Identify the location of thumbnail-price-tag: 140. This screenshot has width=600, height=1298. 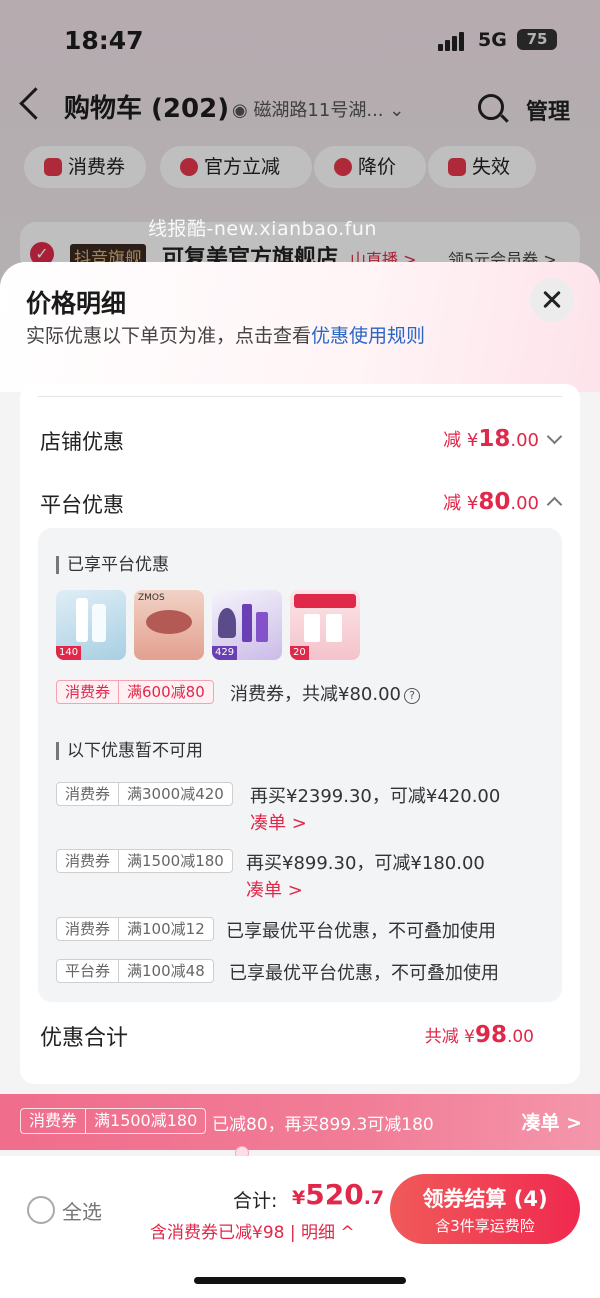
(69, 653).